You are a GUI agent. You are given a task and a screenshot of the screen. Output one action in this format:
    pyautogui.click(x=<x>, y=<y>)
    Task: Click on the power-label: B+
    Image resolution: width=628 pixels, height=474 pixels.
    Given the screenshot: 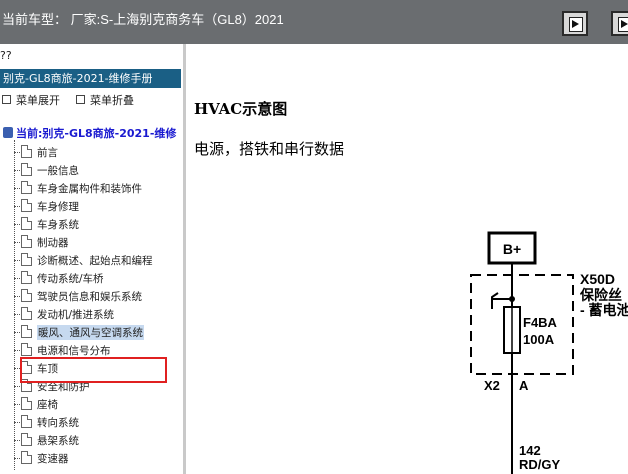 What is the action you would take?
    pyautogui.click(x=512, y=249)
    